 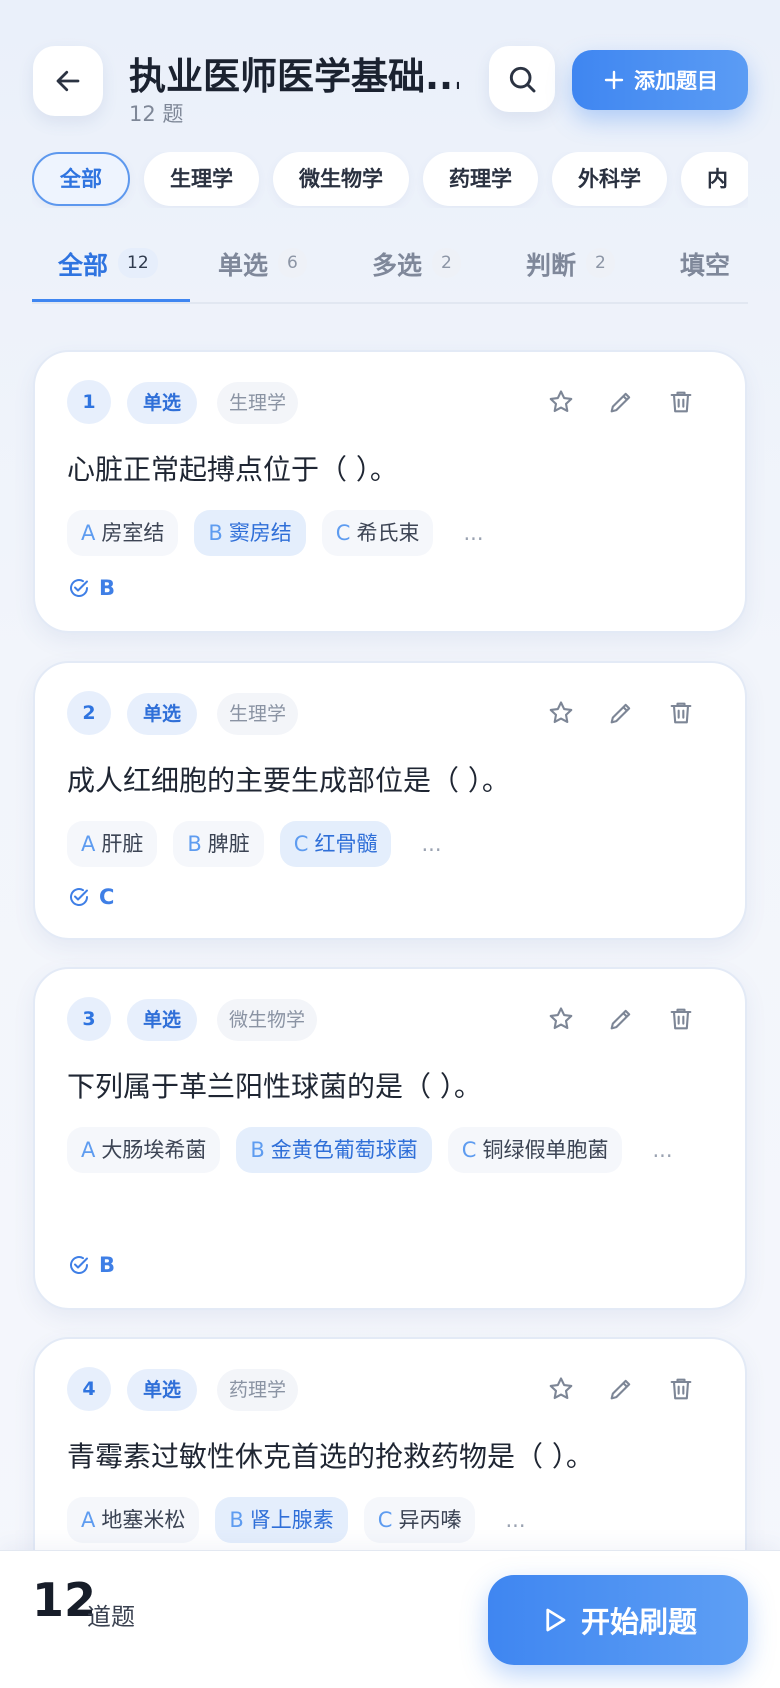 What do you see at coordinates (143, 1520) in the screenshot?
I see `option-text: 地塞米松` at bounding box center [143, 1520].